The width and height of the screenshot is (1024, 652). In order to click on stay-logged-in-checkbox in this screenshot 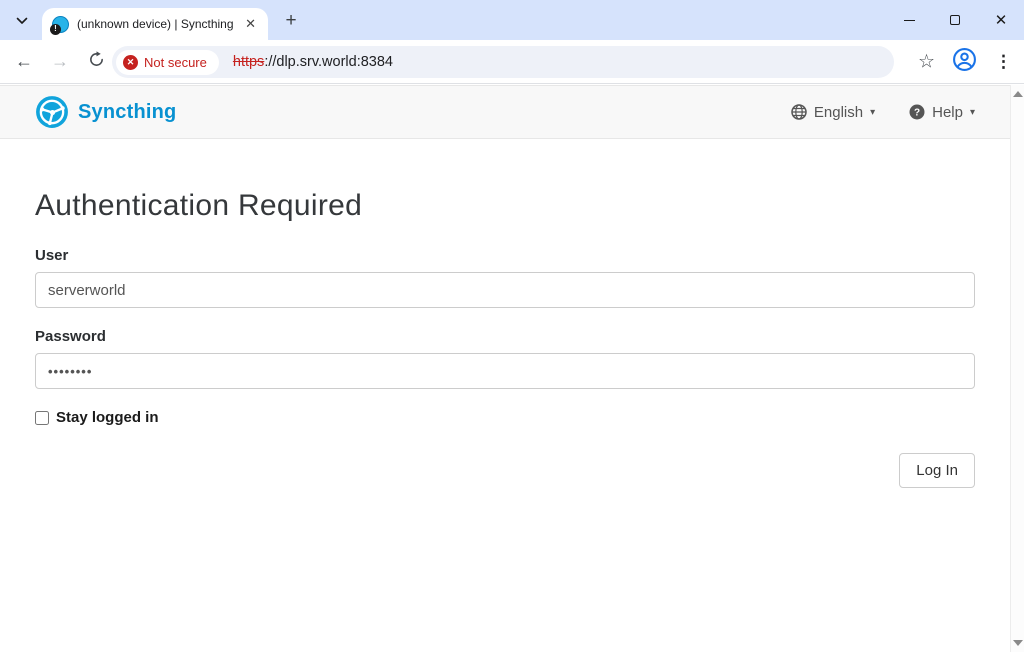, I will do `click(42, 417)`.